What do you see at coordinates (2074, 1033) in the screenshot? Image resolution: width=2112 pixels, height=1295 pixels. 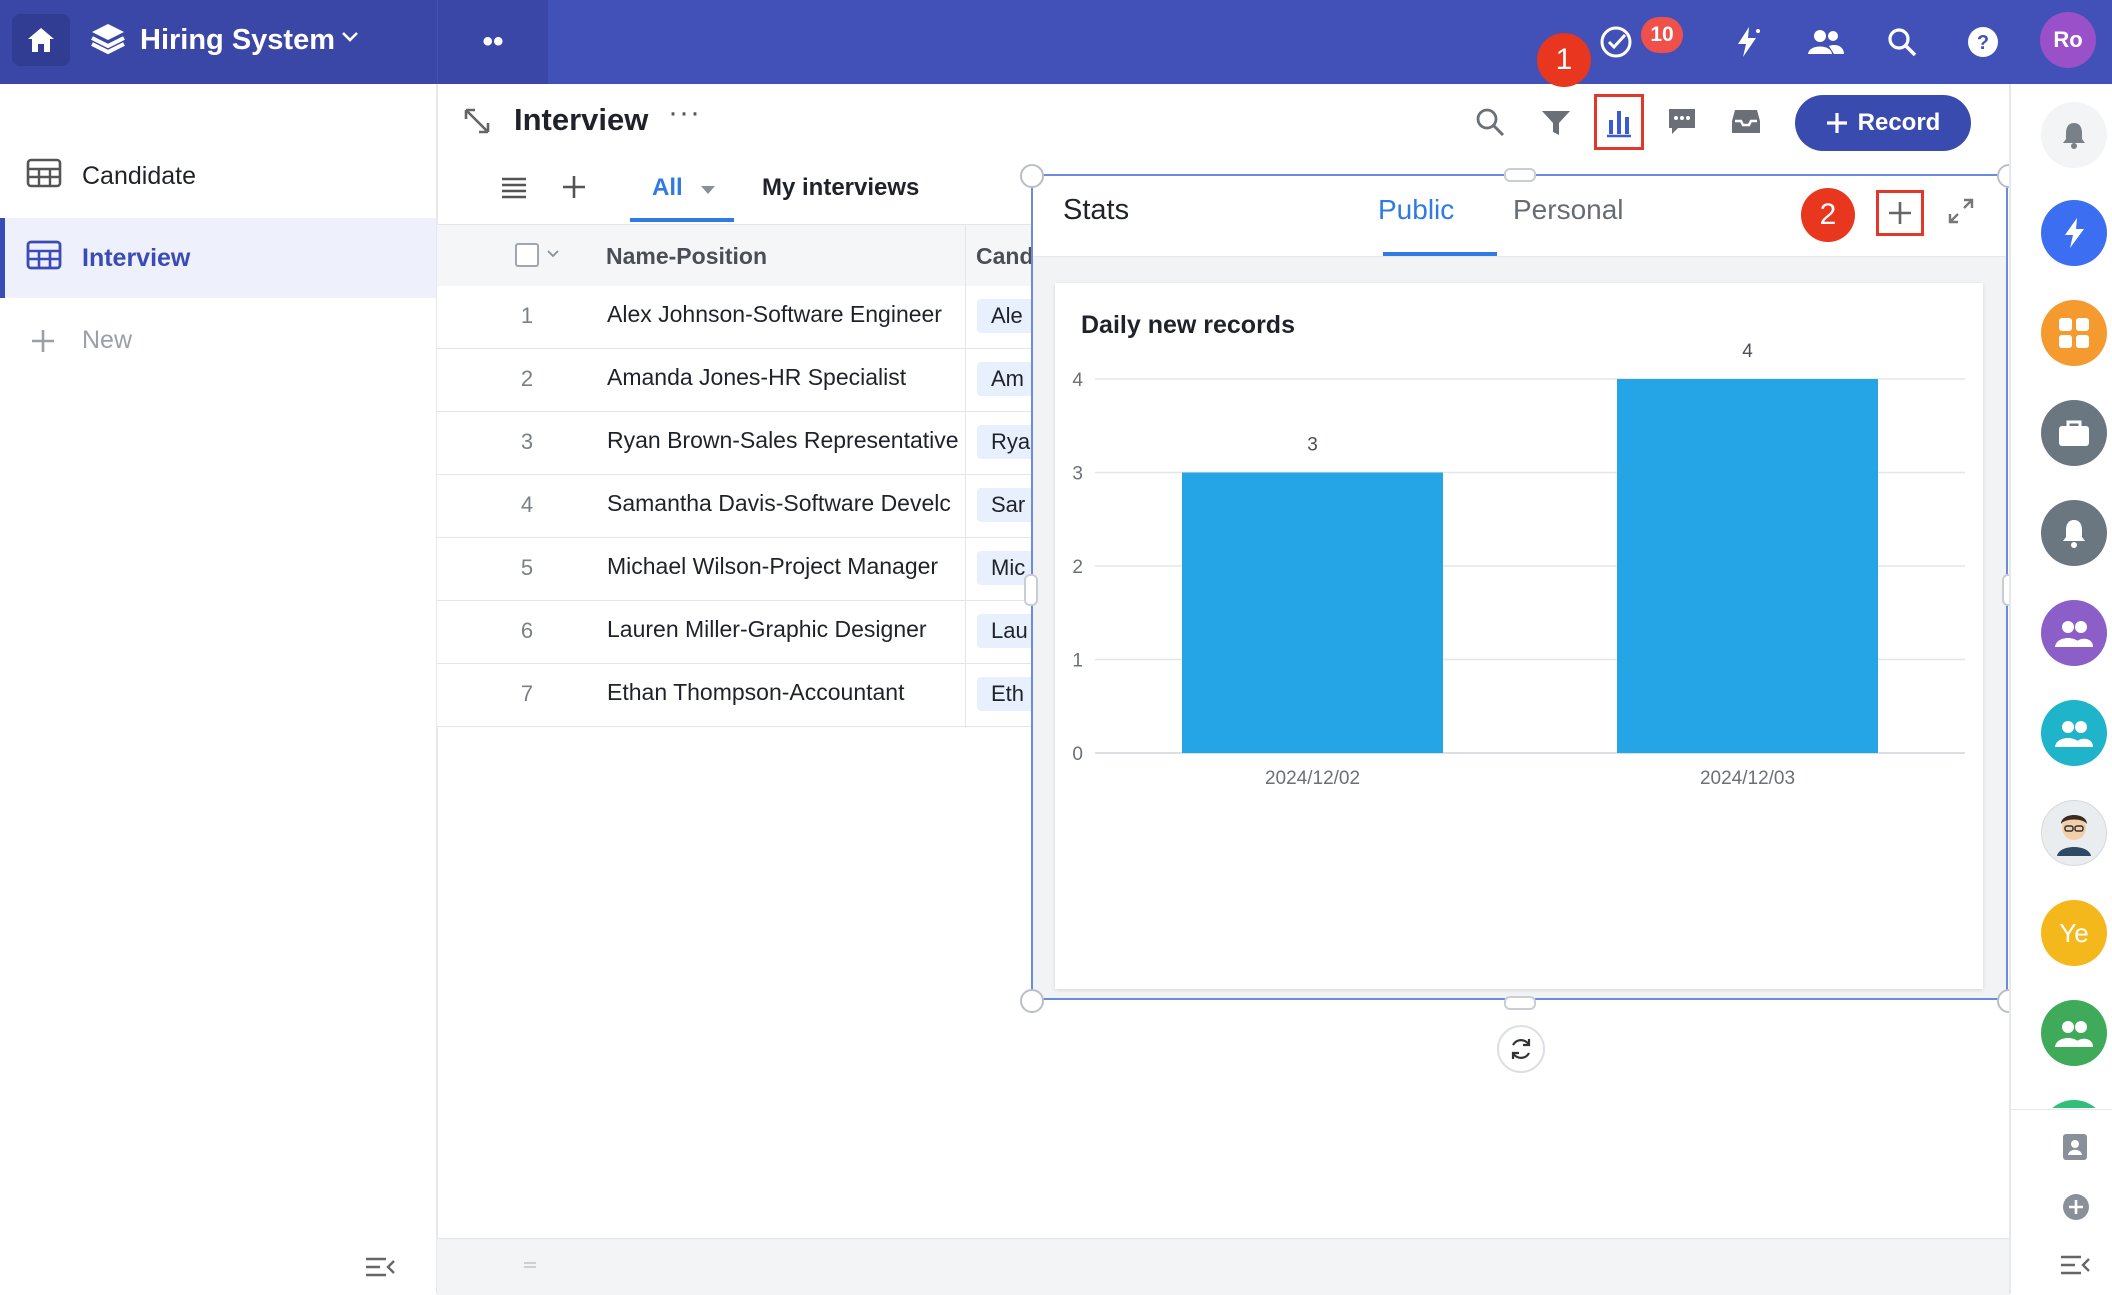 I see `rail-group-green` at bounding box center [2074, 1033].